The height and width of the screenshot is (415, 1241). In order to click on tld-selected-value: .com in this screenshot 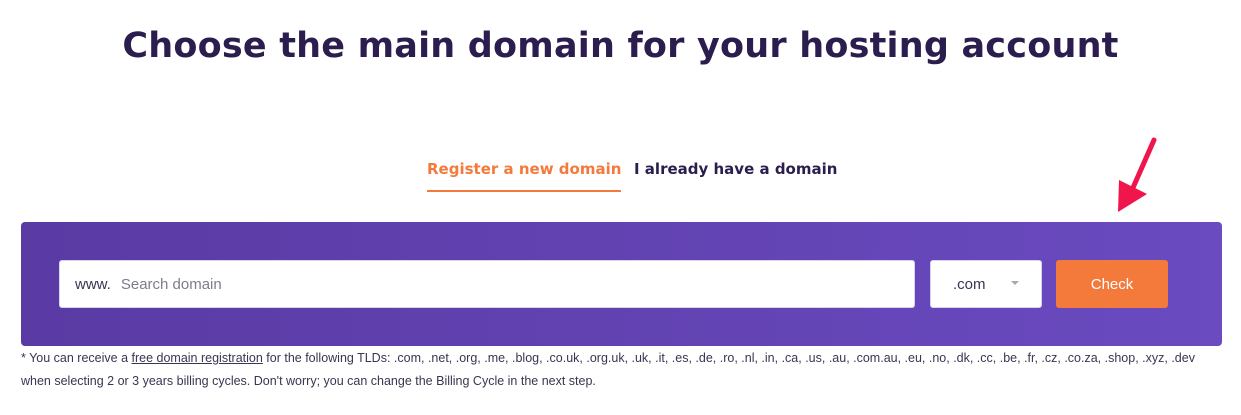, I will do `click(969, 284)`.